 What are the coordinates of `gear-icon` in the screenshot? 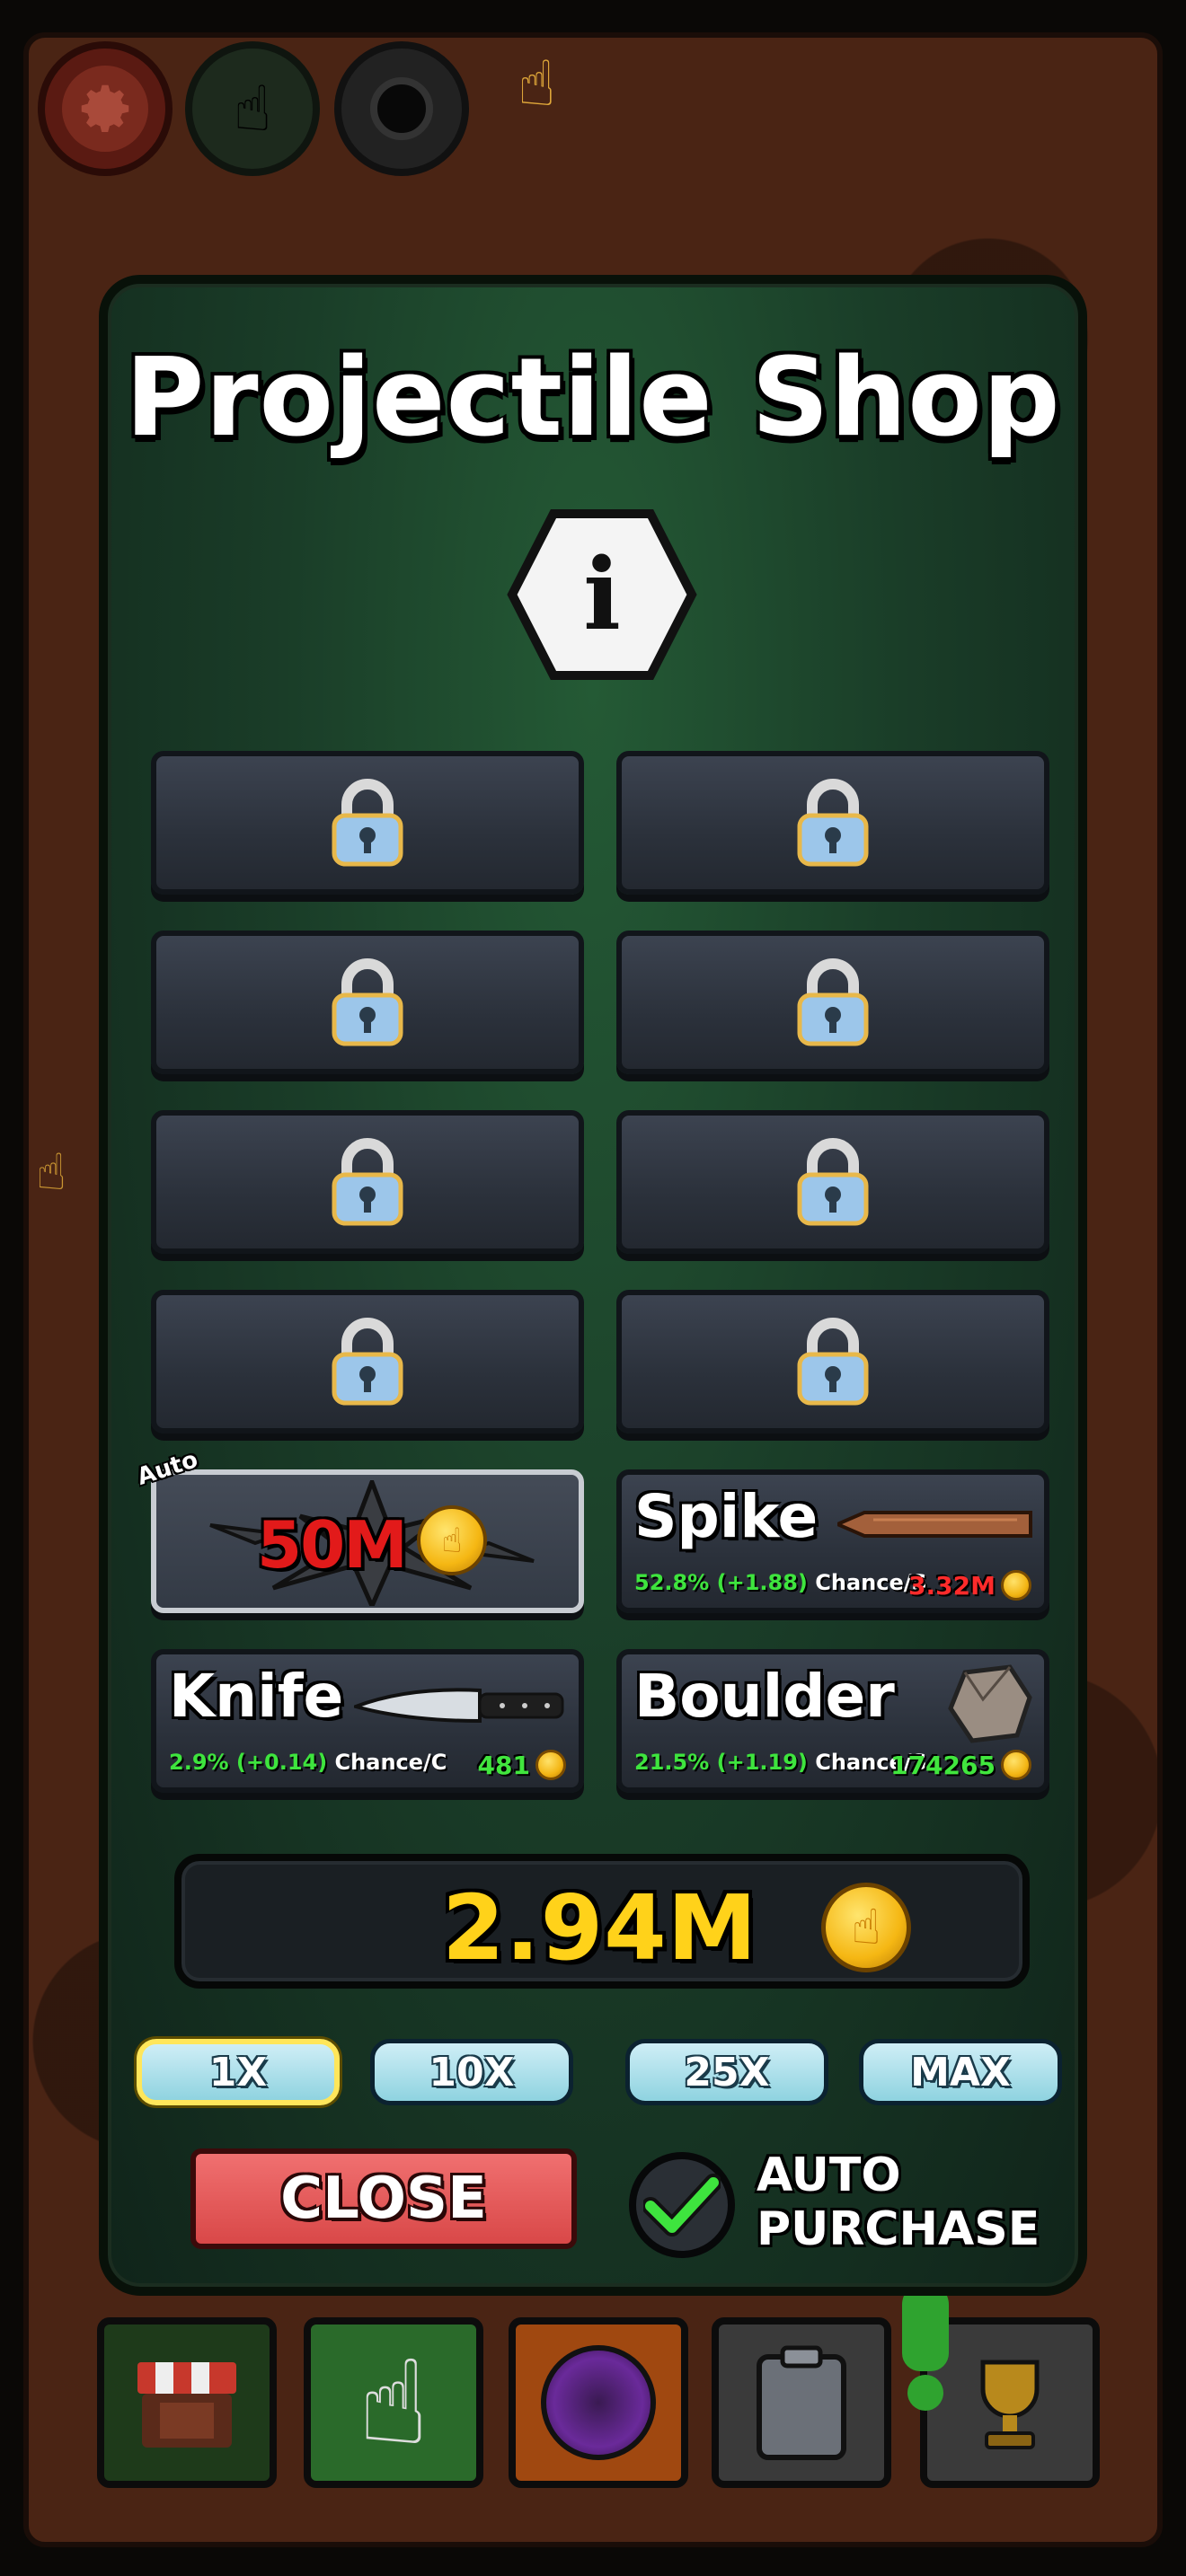 It's located at (105, 109).